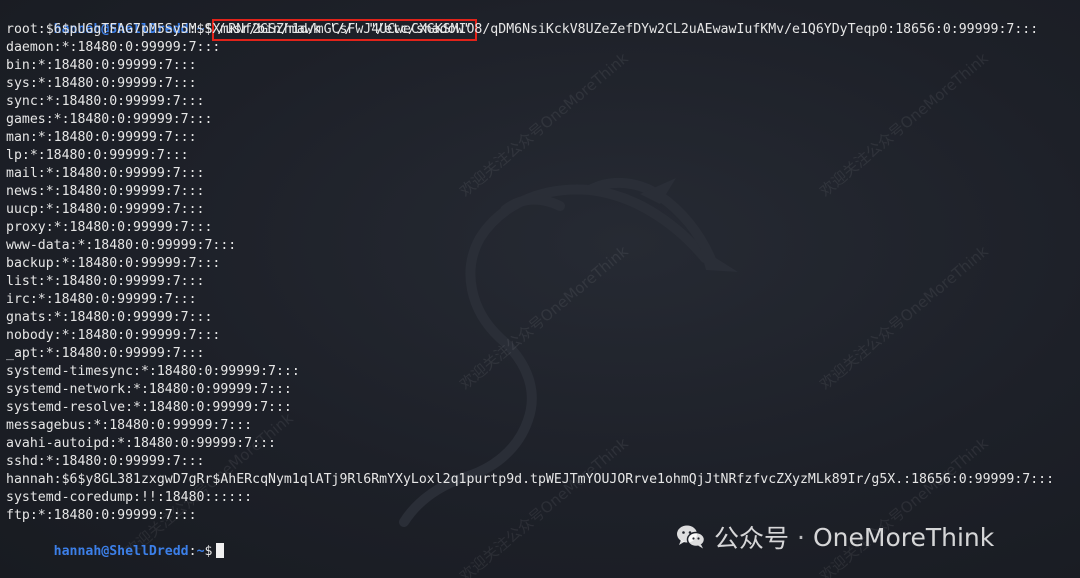 The width and height of the screenshot is (1080, 578). Describe the element at coordinates (105, 191) in the screenshot. I see `output-line: news:*:18480:0:99999:7:::` at that location.